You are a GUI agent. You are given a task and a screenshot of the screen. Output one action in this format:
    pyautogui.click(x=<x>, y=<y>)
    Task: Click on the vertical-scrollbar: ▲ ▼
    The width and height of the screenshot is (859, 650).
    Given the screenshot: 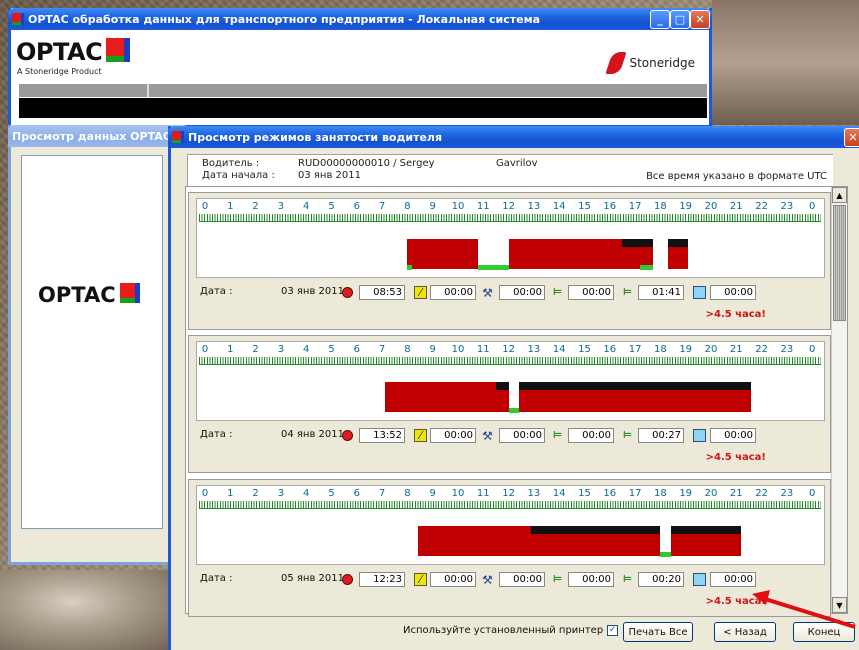 What is the action you would take?
    pyautogui.click(x=839, y=400)
    